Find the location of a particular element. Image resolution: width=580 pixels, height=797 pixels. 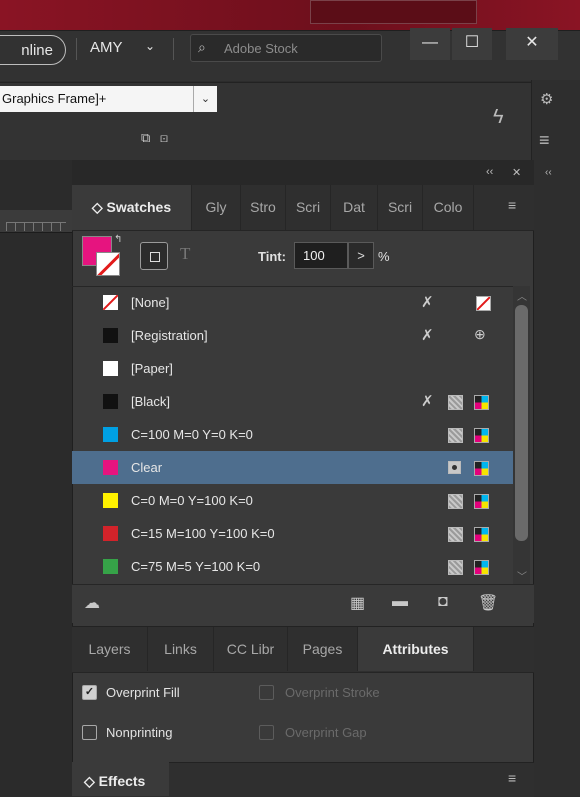

overprint-stroke-label: Overprint Stroke is located at coordinates (332, 692).